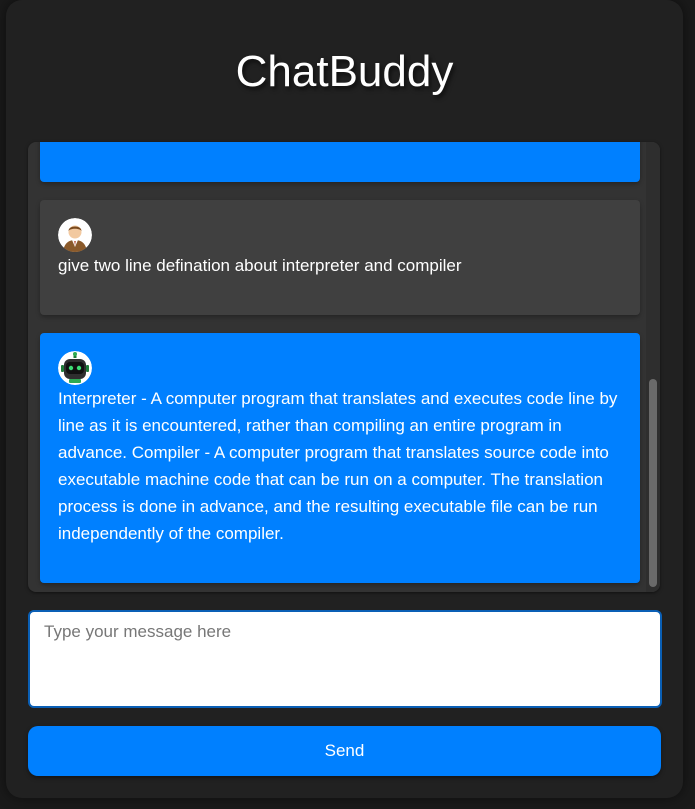 Image resolution: width=695 pixels, height=809 pixels. I want to click on app-title: ChatBuddy, so click(344, 71).